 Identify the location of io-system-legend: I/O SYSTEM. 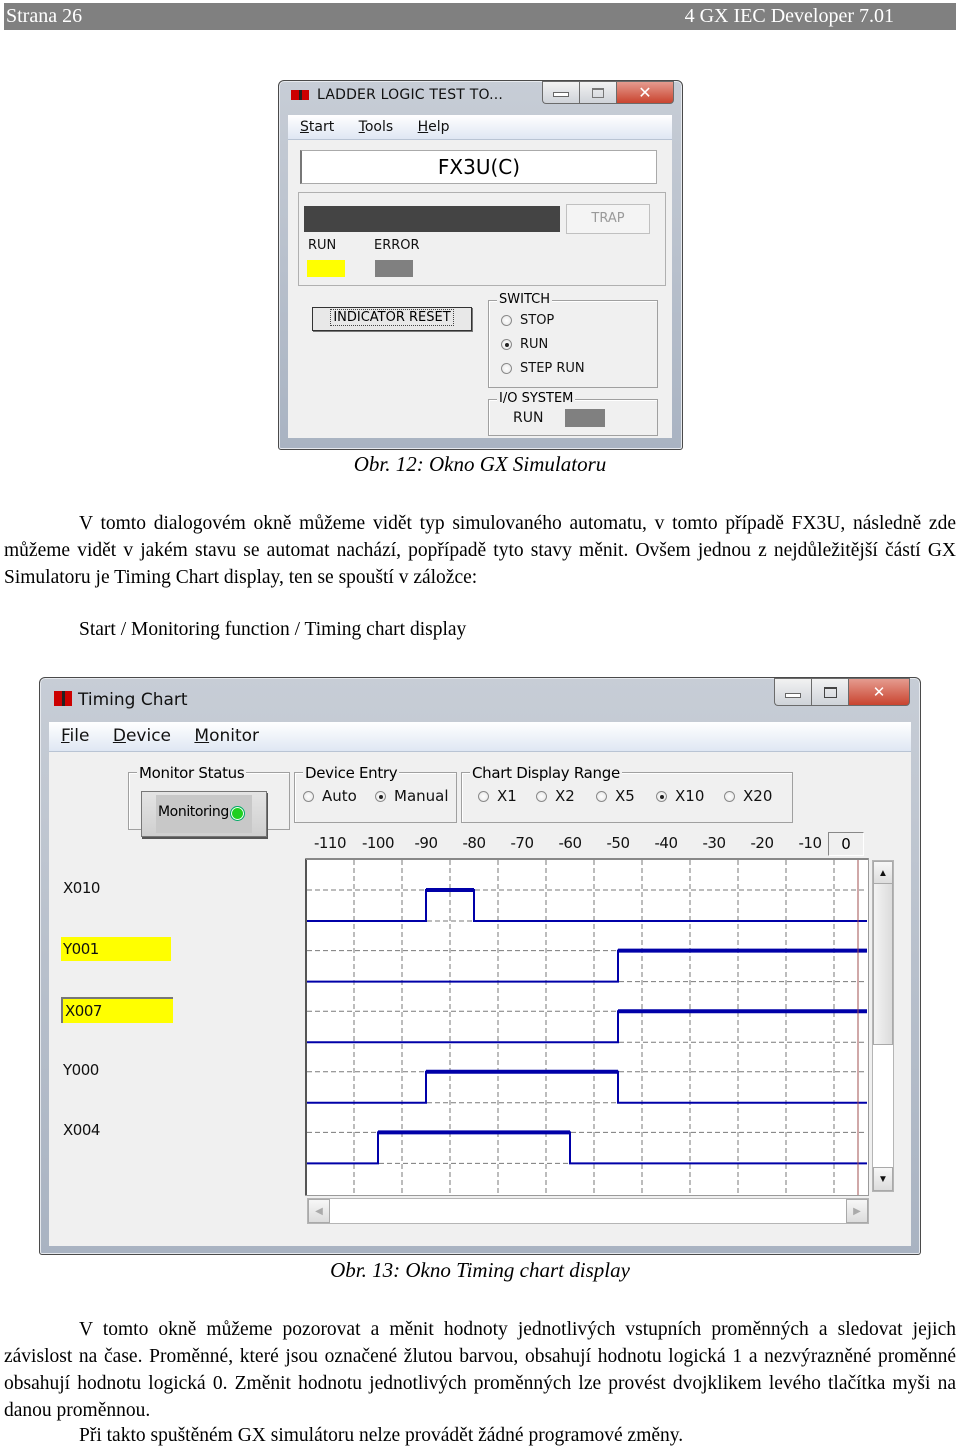
(536, 398).